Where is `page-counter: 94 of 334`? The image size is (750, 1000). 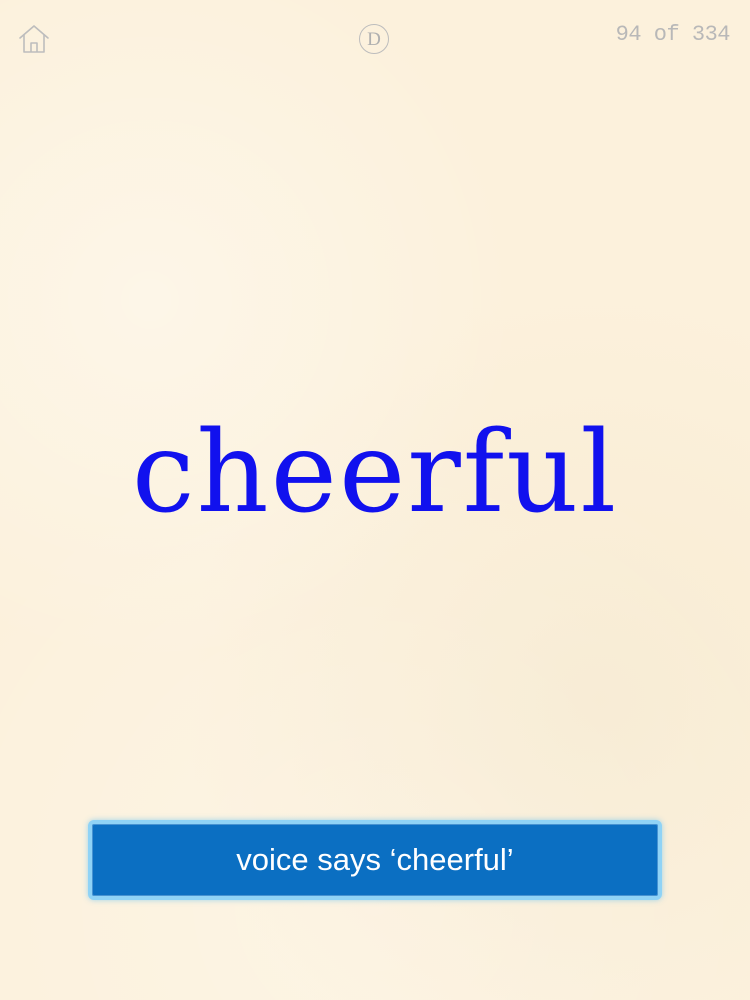
page-counter: 94 of 334 is located at coordinates (673, 34).